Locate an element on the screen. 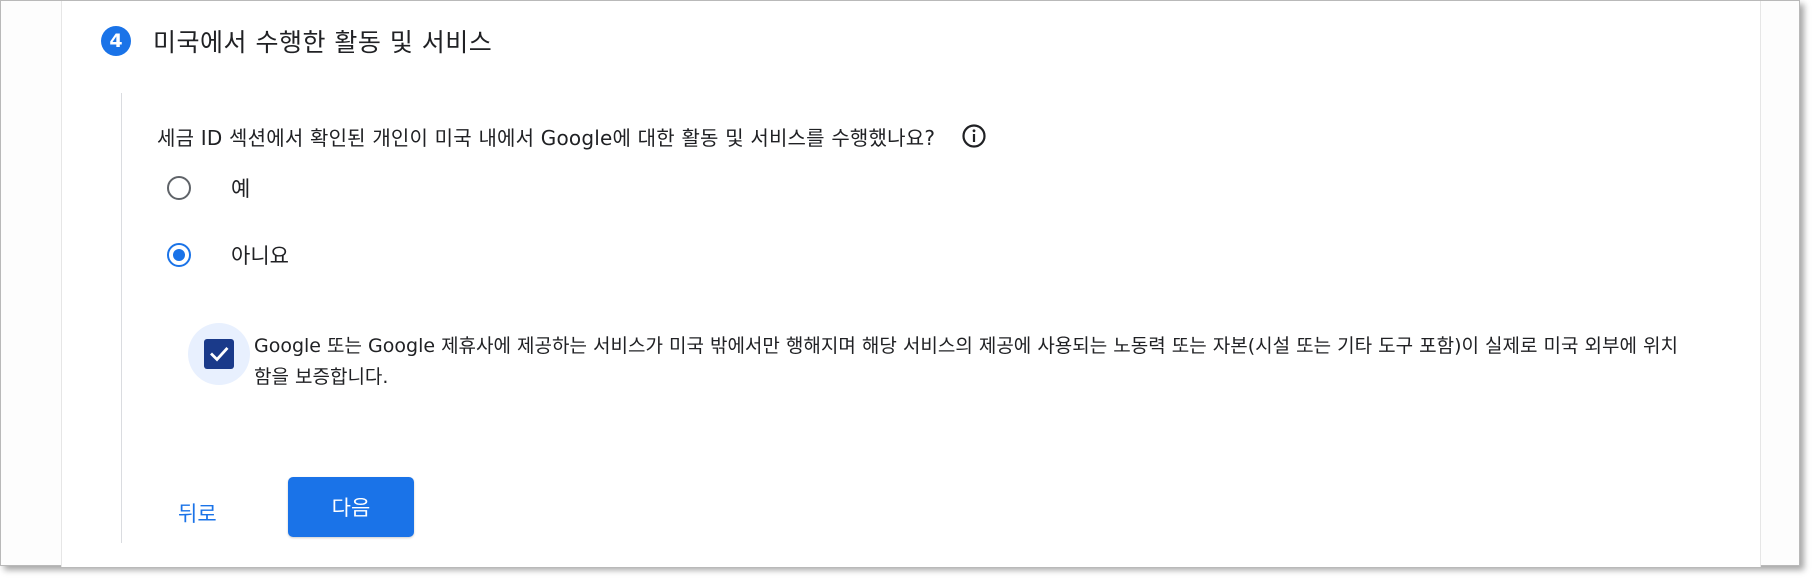 The height and width of the screenshot is (581, 1815). checkmark-icon is located at coordinates (219, 354).